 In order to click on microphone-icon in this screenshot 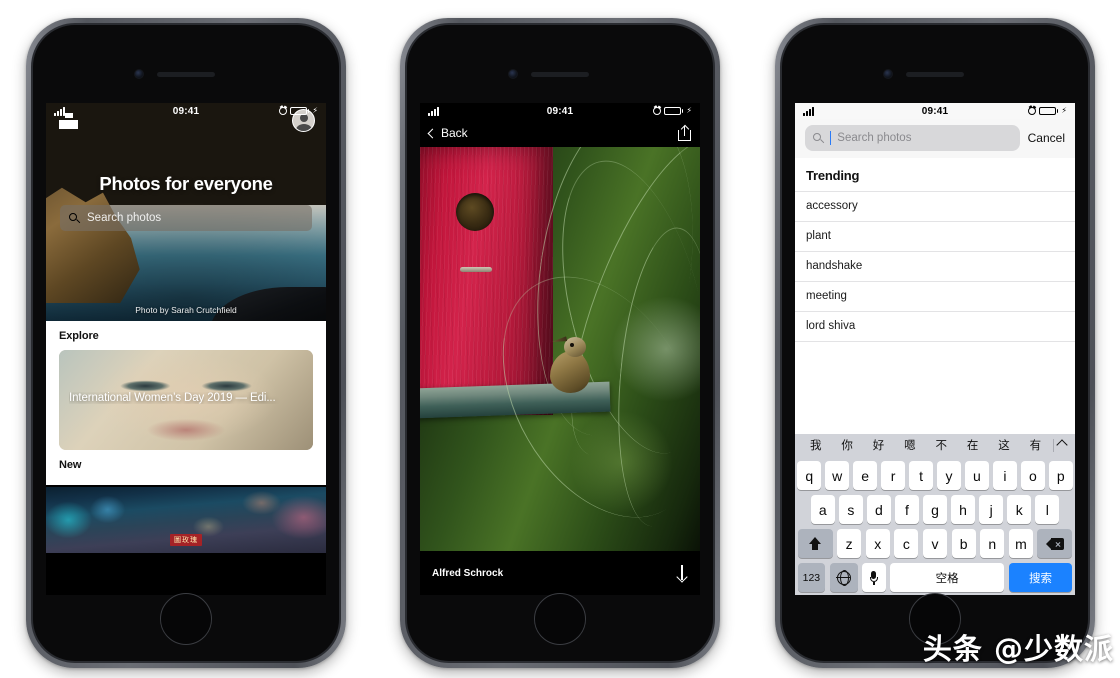, I will do `click(873, 577)`.